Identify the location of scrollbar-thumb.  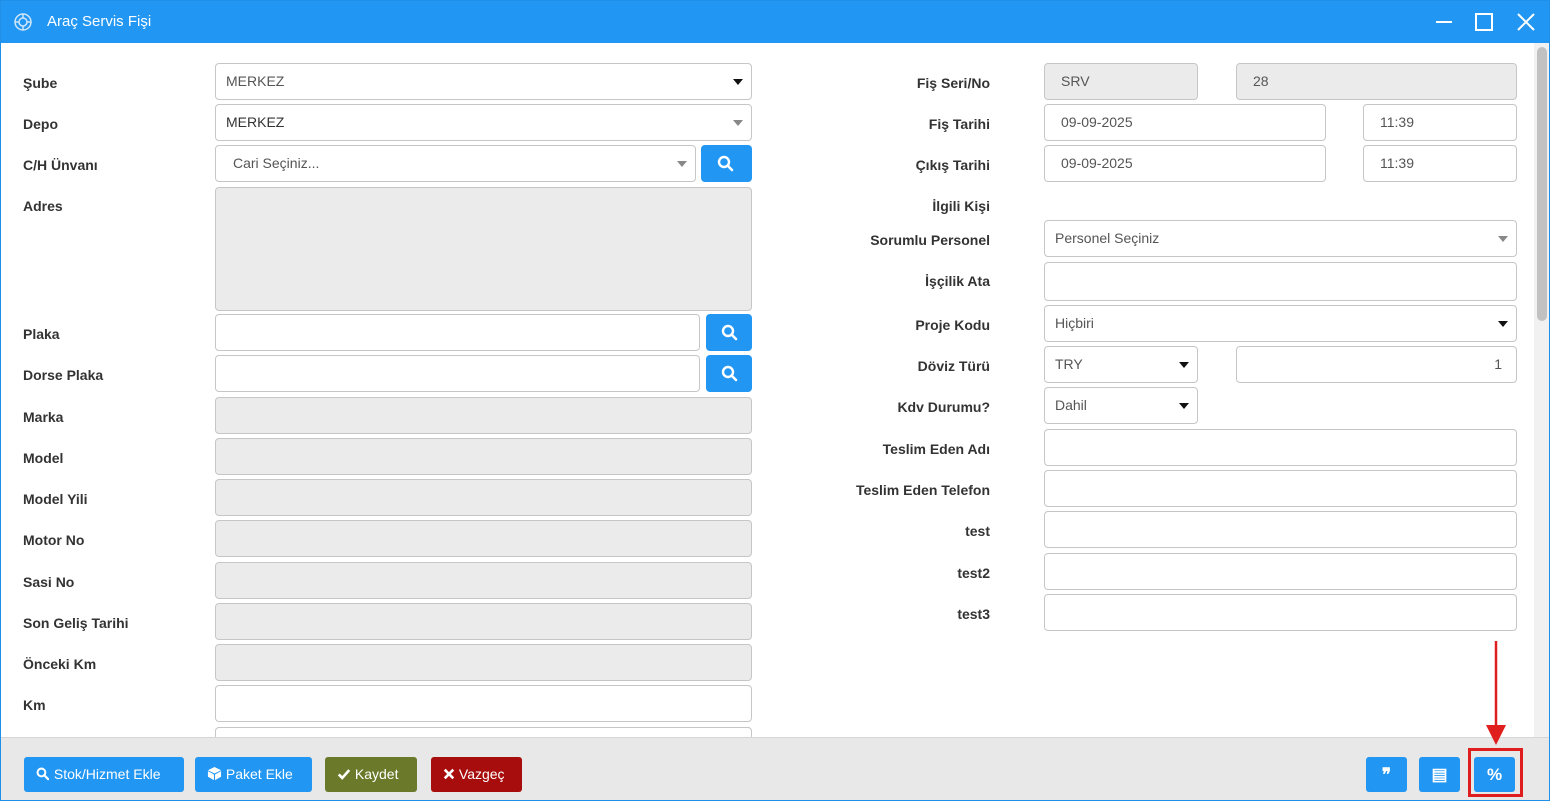
(1542, 184).